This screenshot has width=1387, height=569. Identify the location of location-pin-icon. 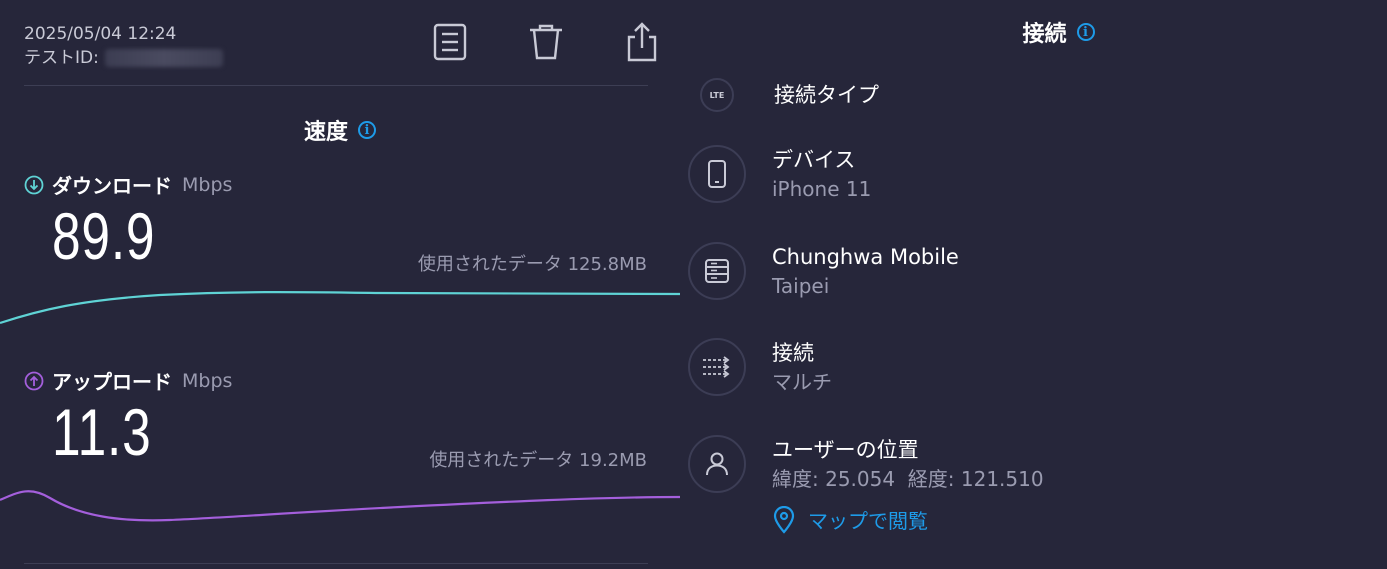
(784, 519).